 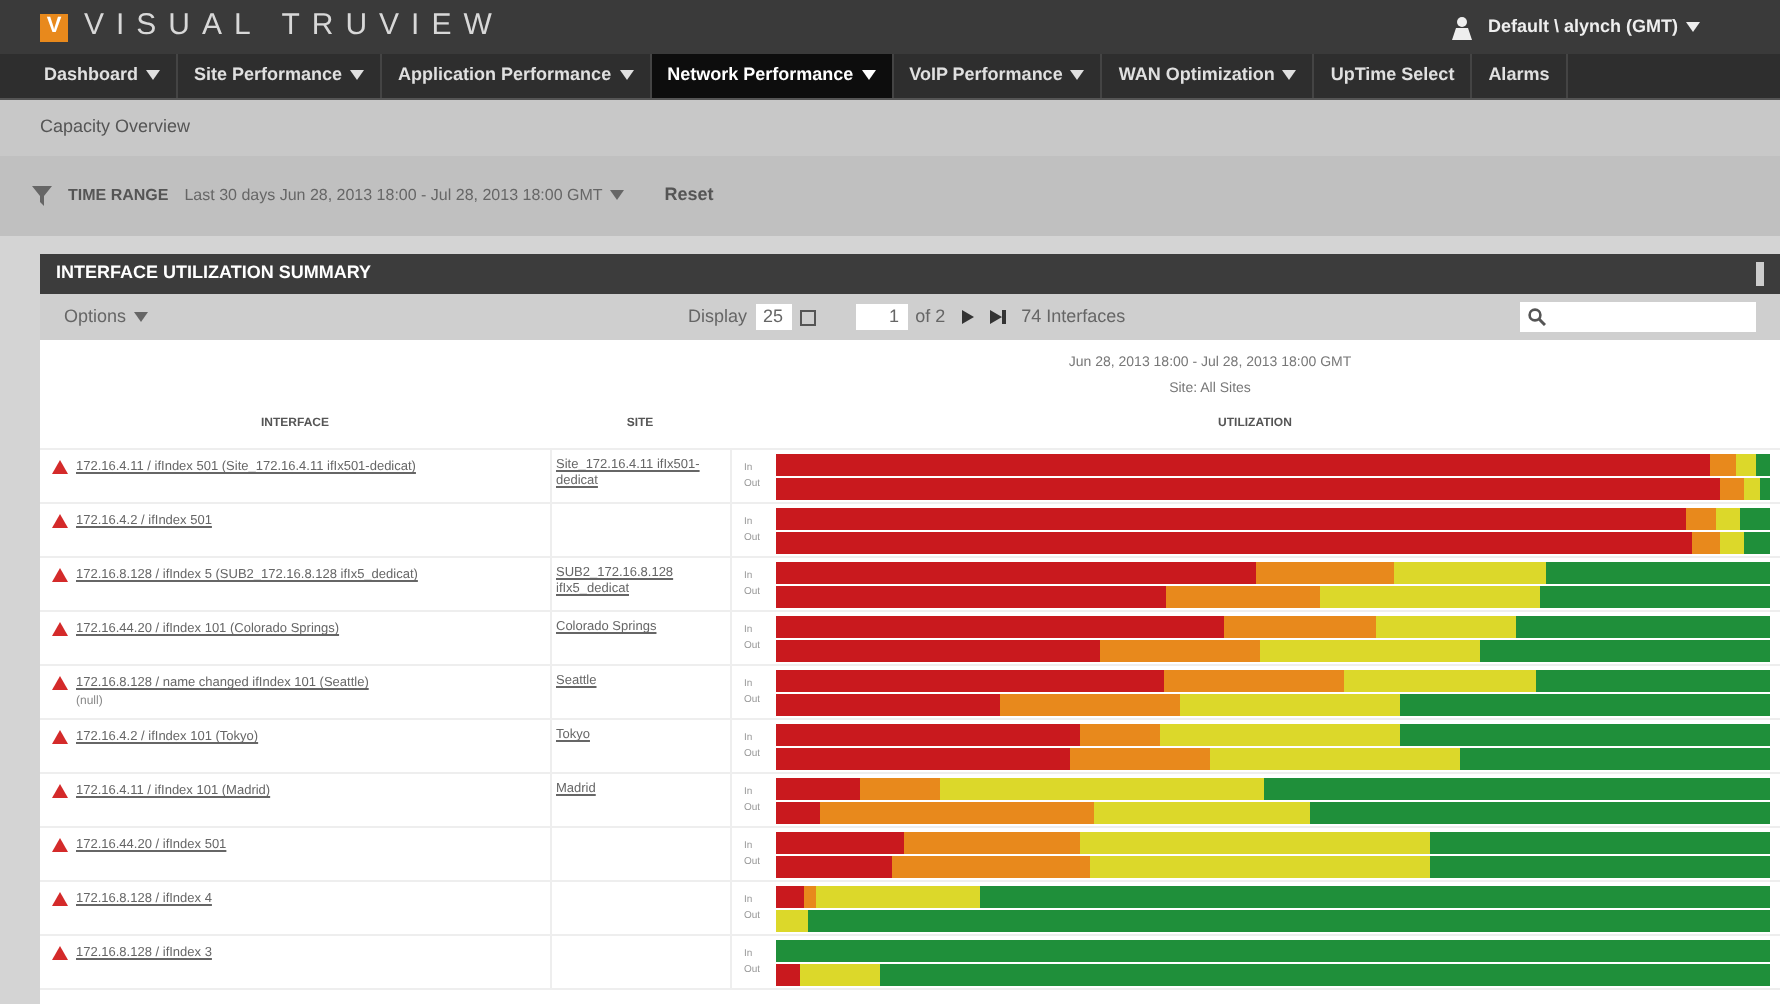 What do you see at coordinates (1393, 76) in the screenshot?
I see `nav-tab: UpTime Select` at bounding box center [1393, 76].